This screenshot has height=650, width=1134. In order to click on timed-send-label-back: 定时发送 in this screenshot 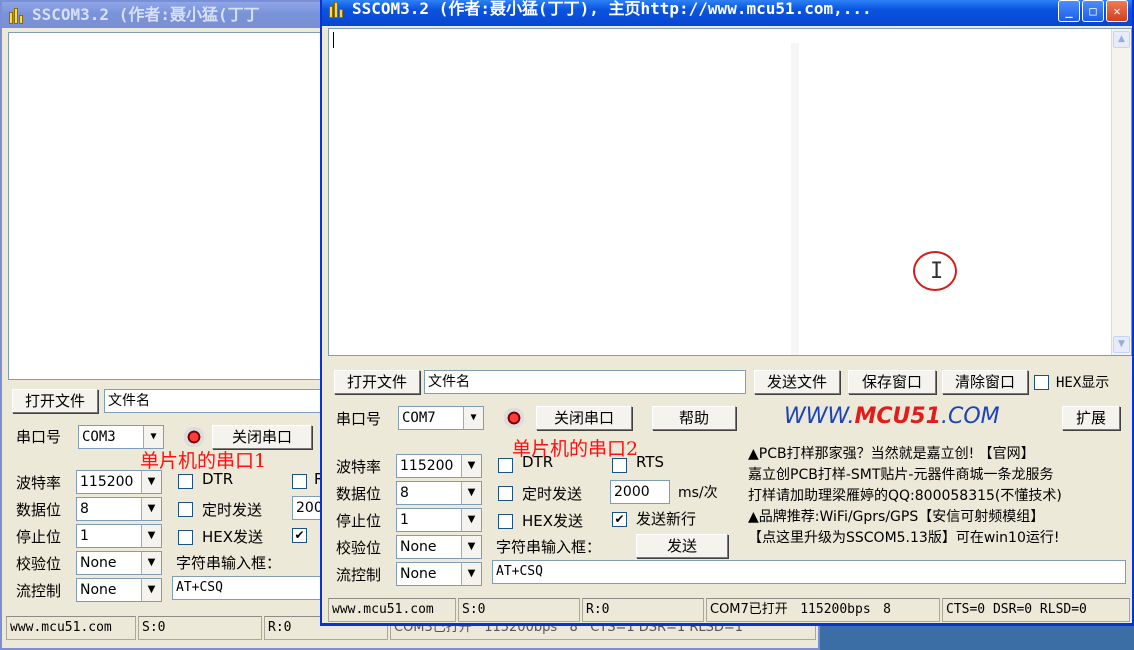, I will do `click(232, 510)`.